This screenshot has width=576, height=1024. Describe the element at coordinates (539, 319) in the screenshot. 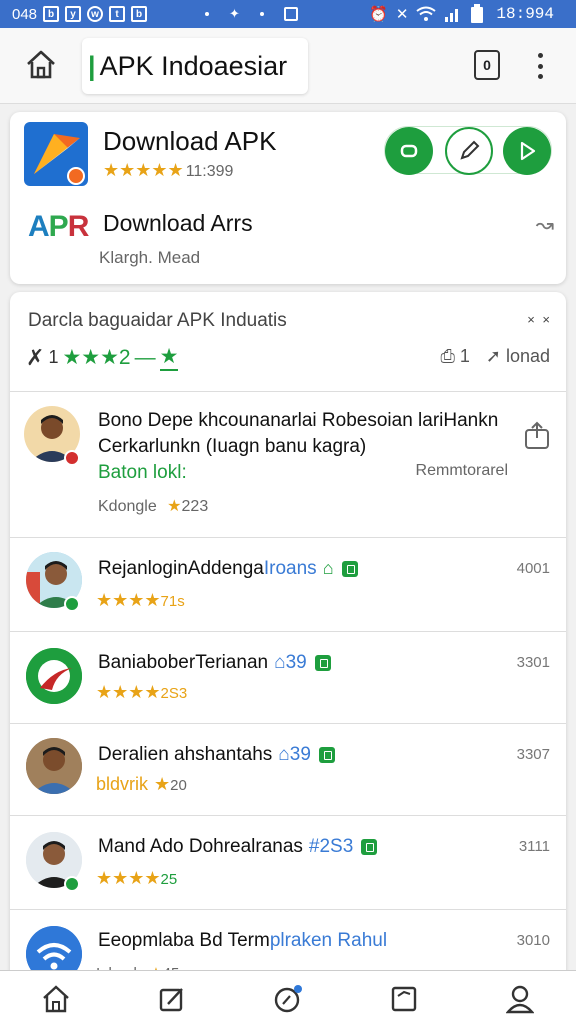

I see `close-button: × ×` at that location.